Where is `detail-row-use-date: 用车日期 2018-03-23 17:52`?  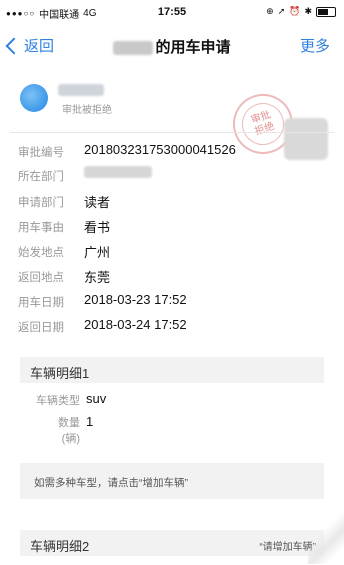 detail-row-use-date: 用车日期 2018-03-23 17:52 is located at coordinates (172, 301).